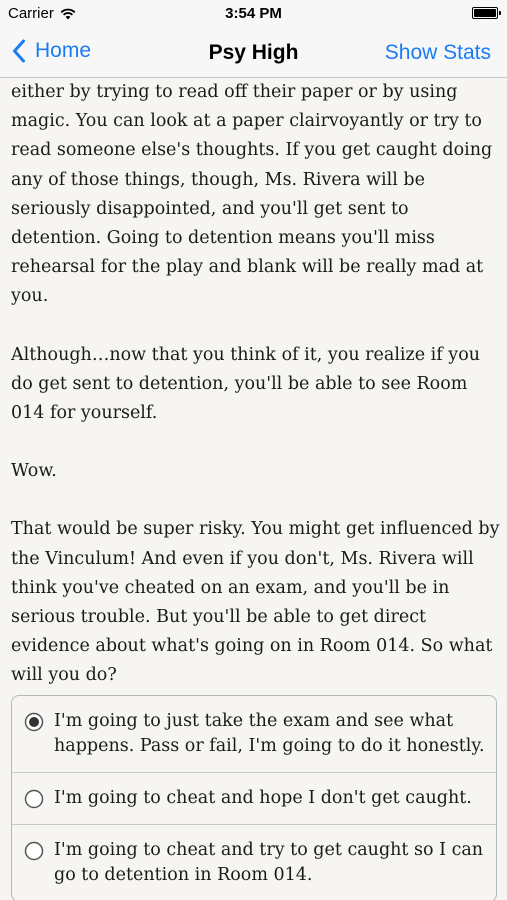 Image resolution: width=507 pixels, height=900 pixels. I want to click on nav-bar: Home Psy High Show Stats, so click(253, 53).